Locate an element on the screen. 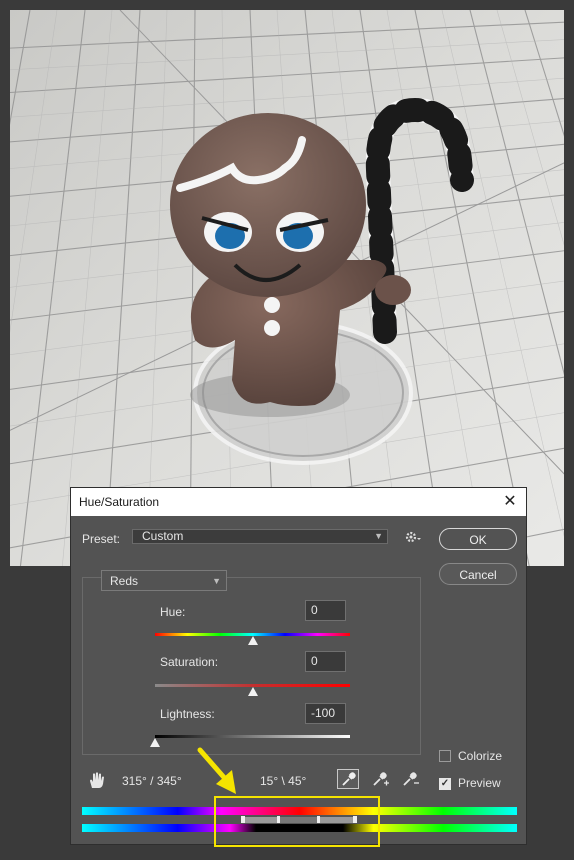  channel-value: Reds is located at coordinates (124, 581).